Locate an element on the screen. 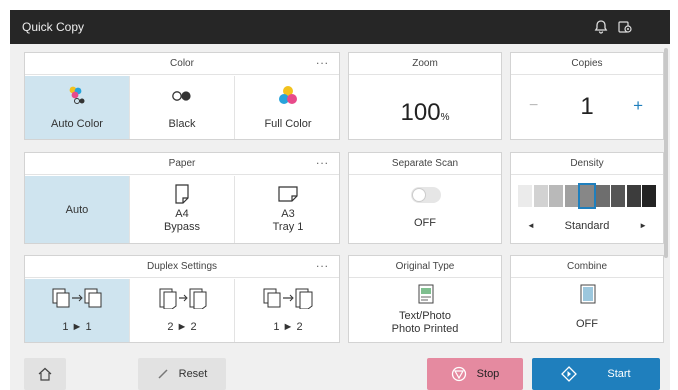 The height and width of the screenshot is (390, 678). separate-scan-toggle is located at coordinates (426, 195).